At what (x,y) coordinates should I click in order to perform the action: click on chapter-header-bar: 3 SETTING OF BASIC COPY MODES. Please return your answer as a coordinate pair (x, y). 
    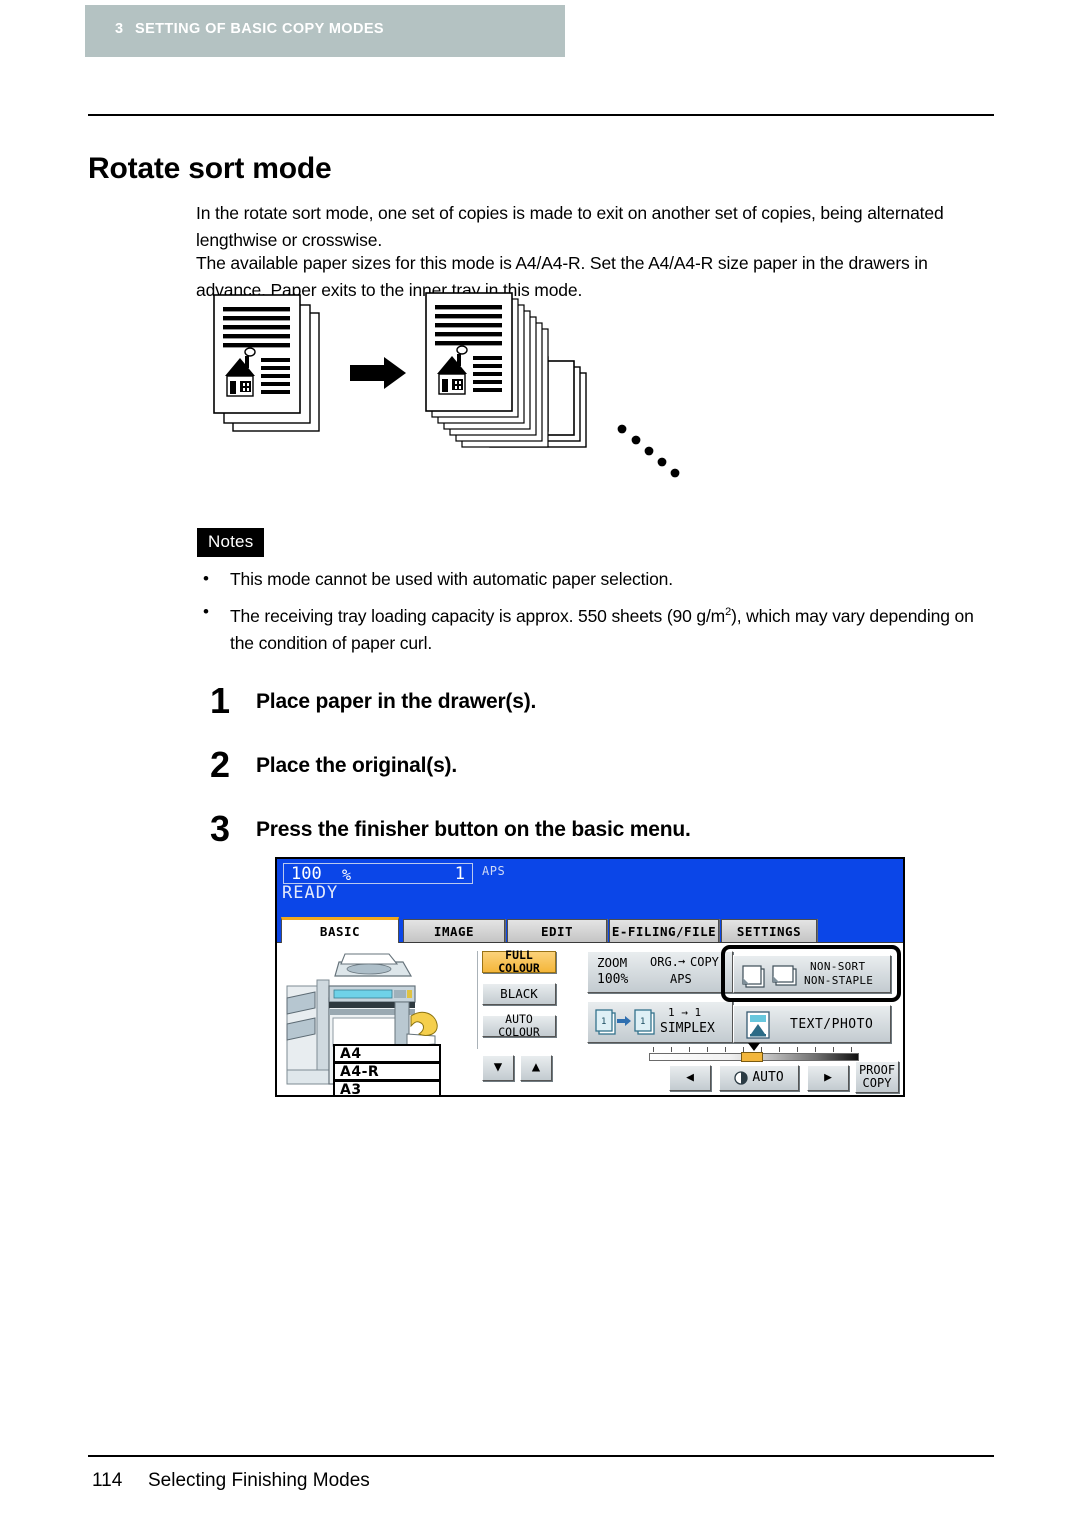
    Looking at the image, I should click on (325, 31).